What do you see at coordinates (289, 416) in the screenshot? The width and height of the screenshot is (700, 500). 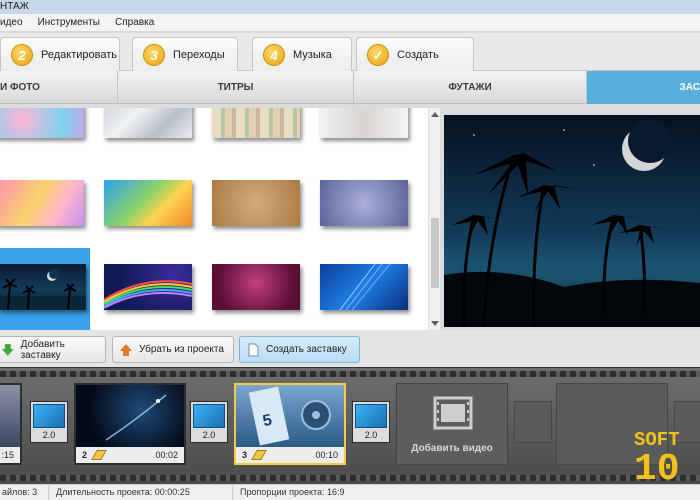 I see `film-reel-clip-image: 5` at bounding box center [289, 416].